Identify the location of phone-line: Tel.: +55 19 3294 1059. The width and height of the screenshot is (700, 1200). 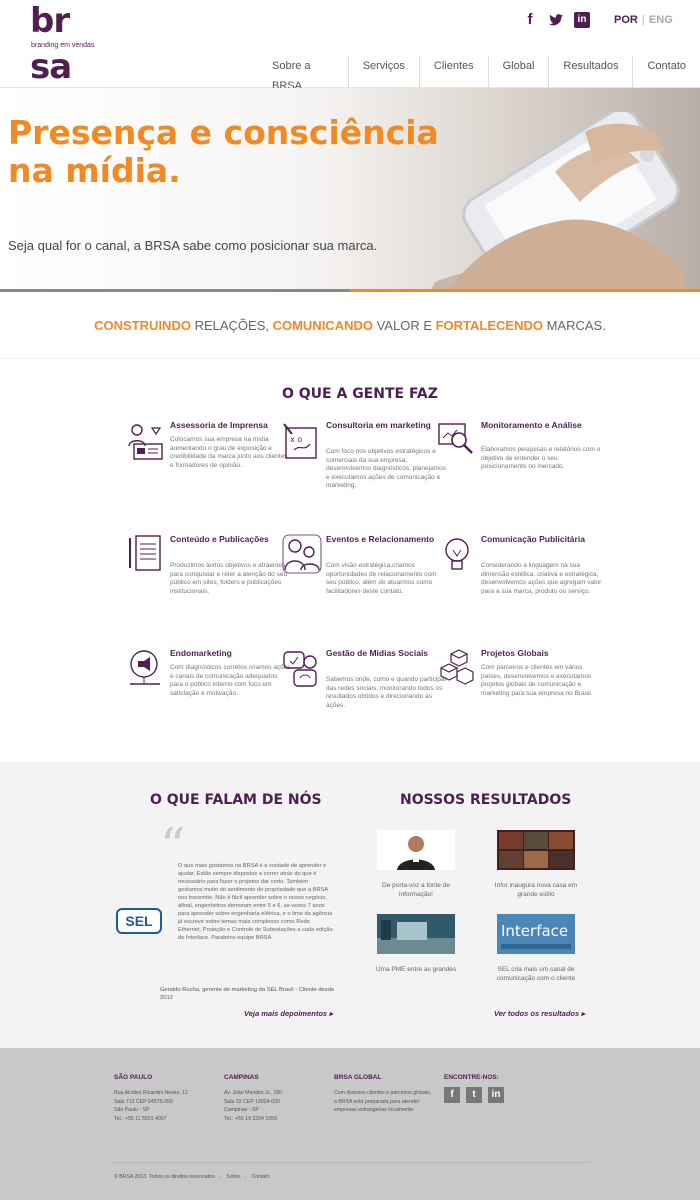
(250, 1118).